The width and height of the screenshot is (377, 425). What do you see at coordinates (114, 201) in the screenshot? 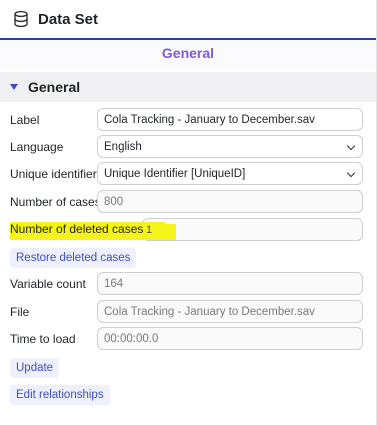
I see `number-of-cases-value: 800` at bounding box center [114, 201].